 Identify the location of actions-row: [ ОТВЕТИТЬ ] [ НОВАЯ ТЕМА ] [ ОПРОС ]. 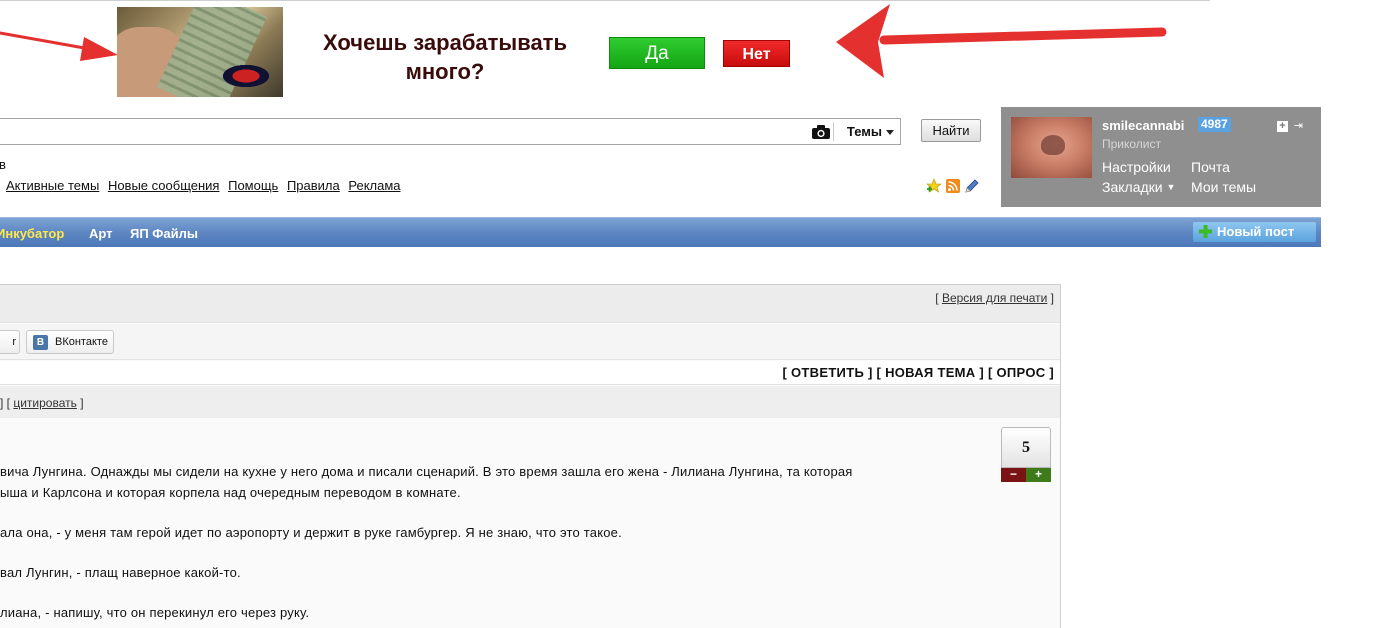
(530, 373).